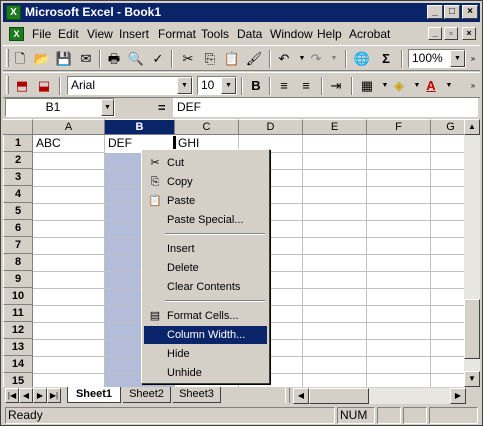 The width and height of the screenshot is (483, 426). I want to click on align-left-icon: ≡, so click(284, 86).